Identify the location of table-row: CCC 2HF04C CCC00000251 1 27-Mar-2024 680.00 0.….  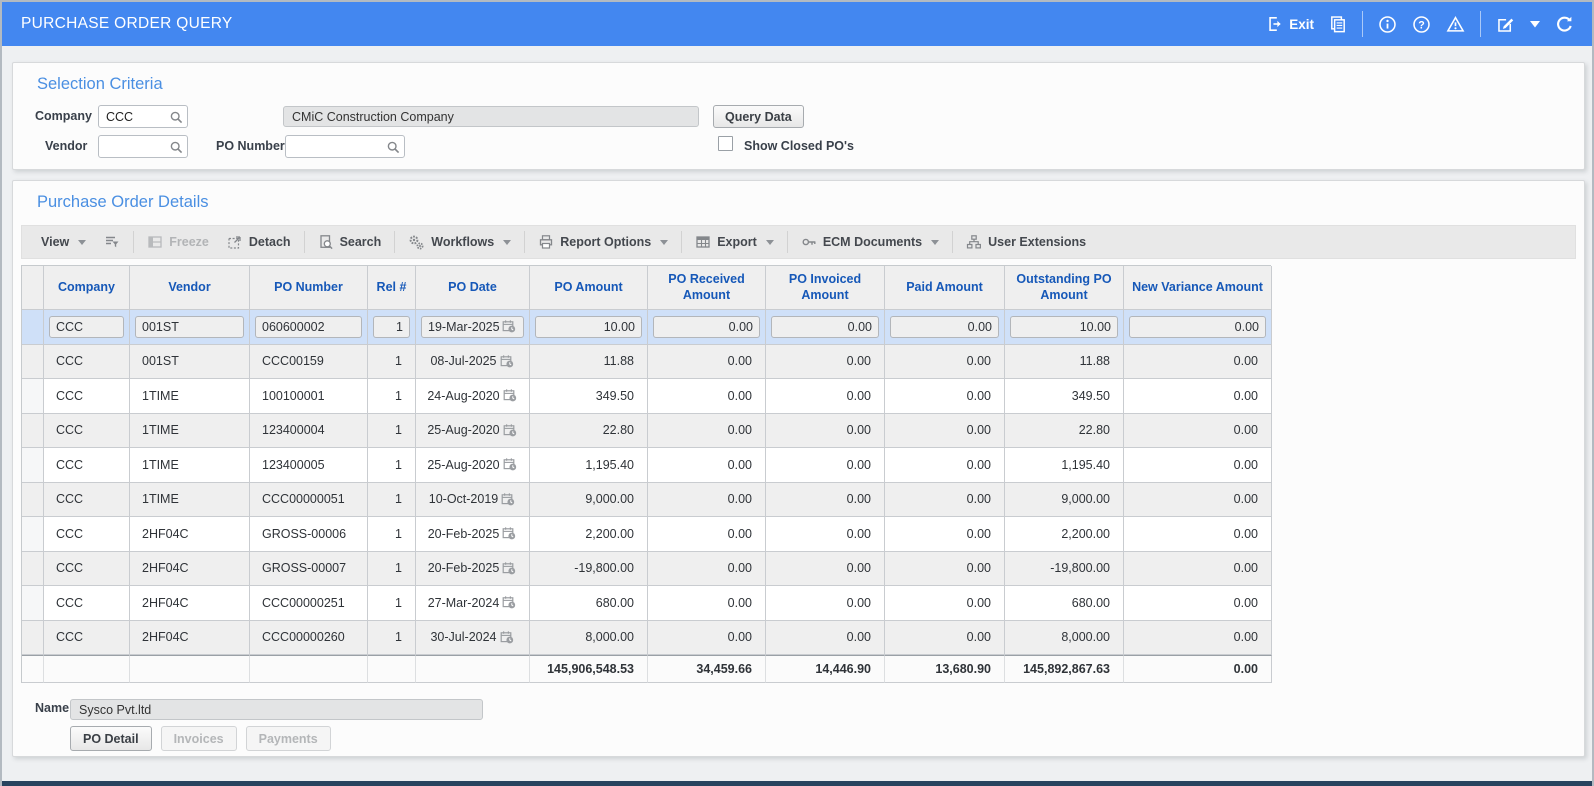
(647, 603).